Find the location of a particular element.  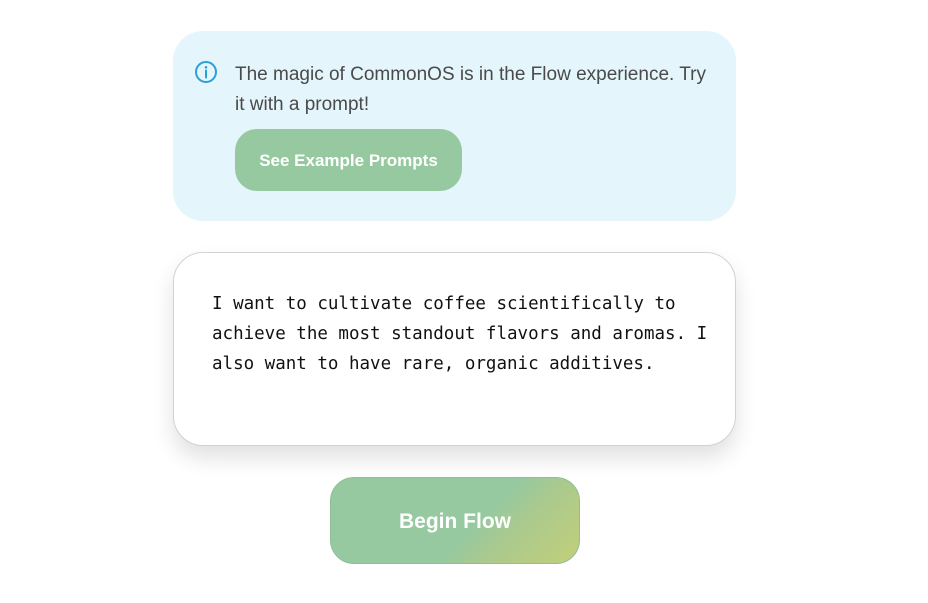

info-icon is located at coordinates (206, 72).